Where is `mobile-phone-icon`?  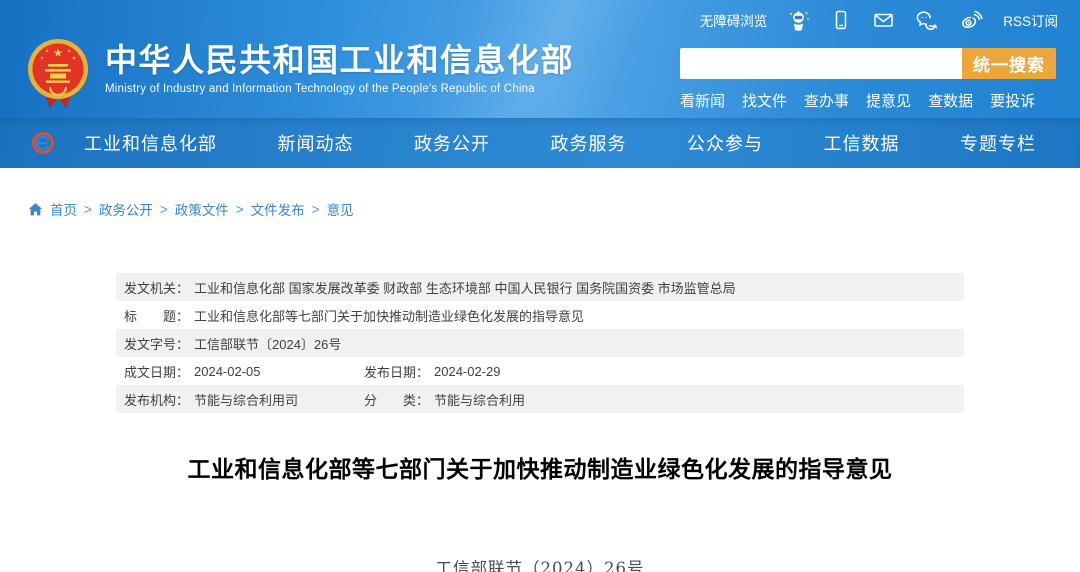 mobile-phone-icon is located at coordinates (841, 20).